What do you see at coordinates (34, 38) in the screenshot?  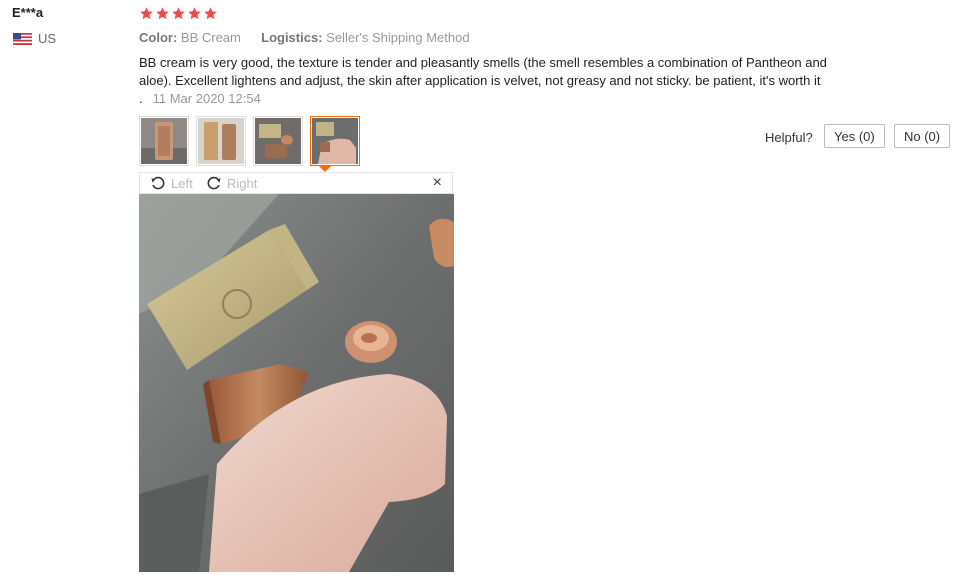 I see `reviewer-country: US` at bounding box center [34, 38].